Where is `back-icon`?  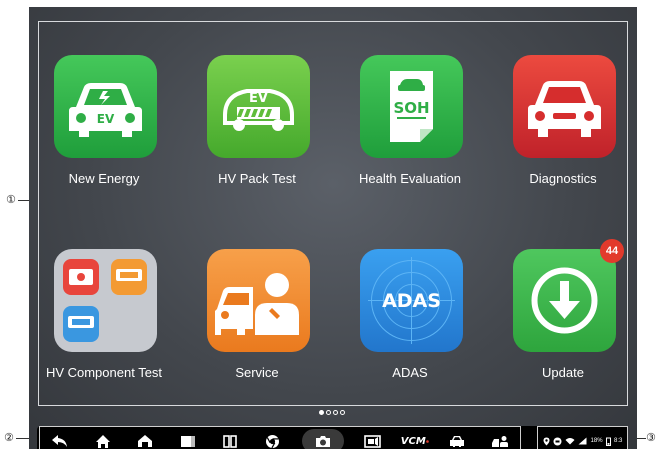
back-icon is located at coordinates (60, 439).